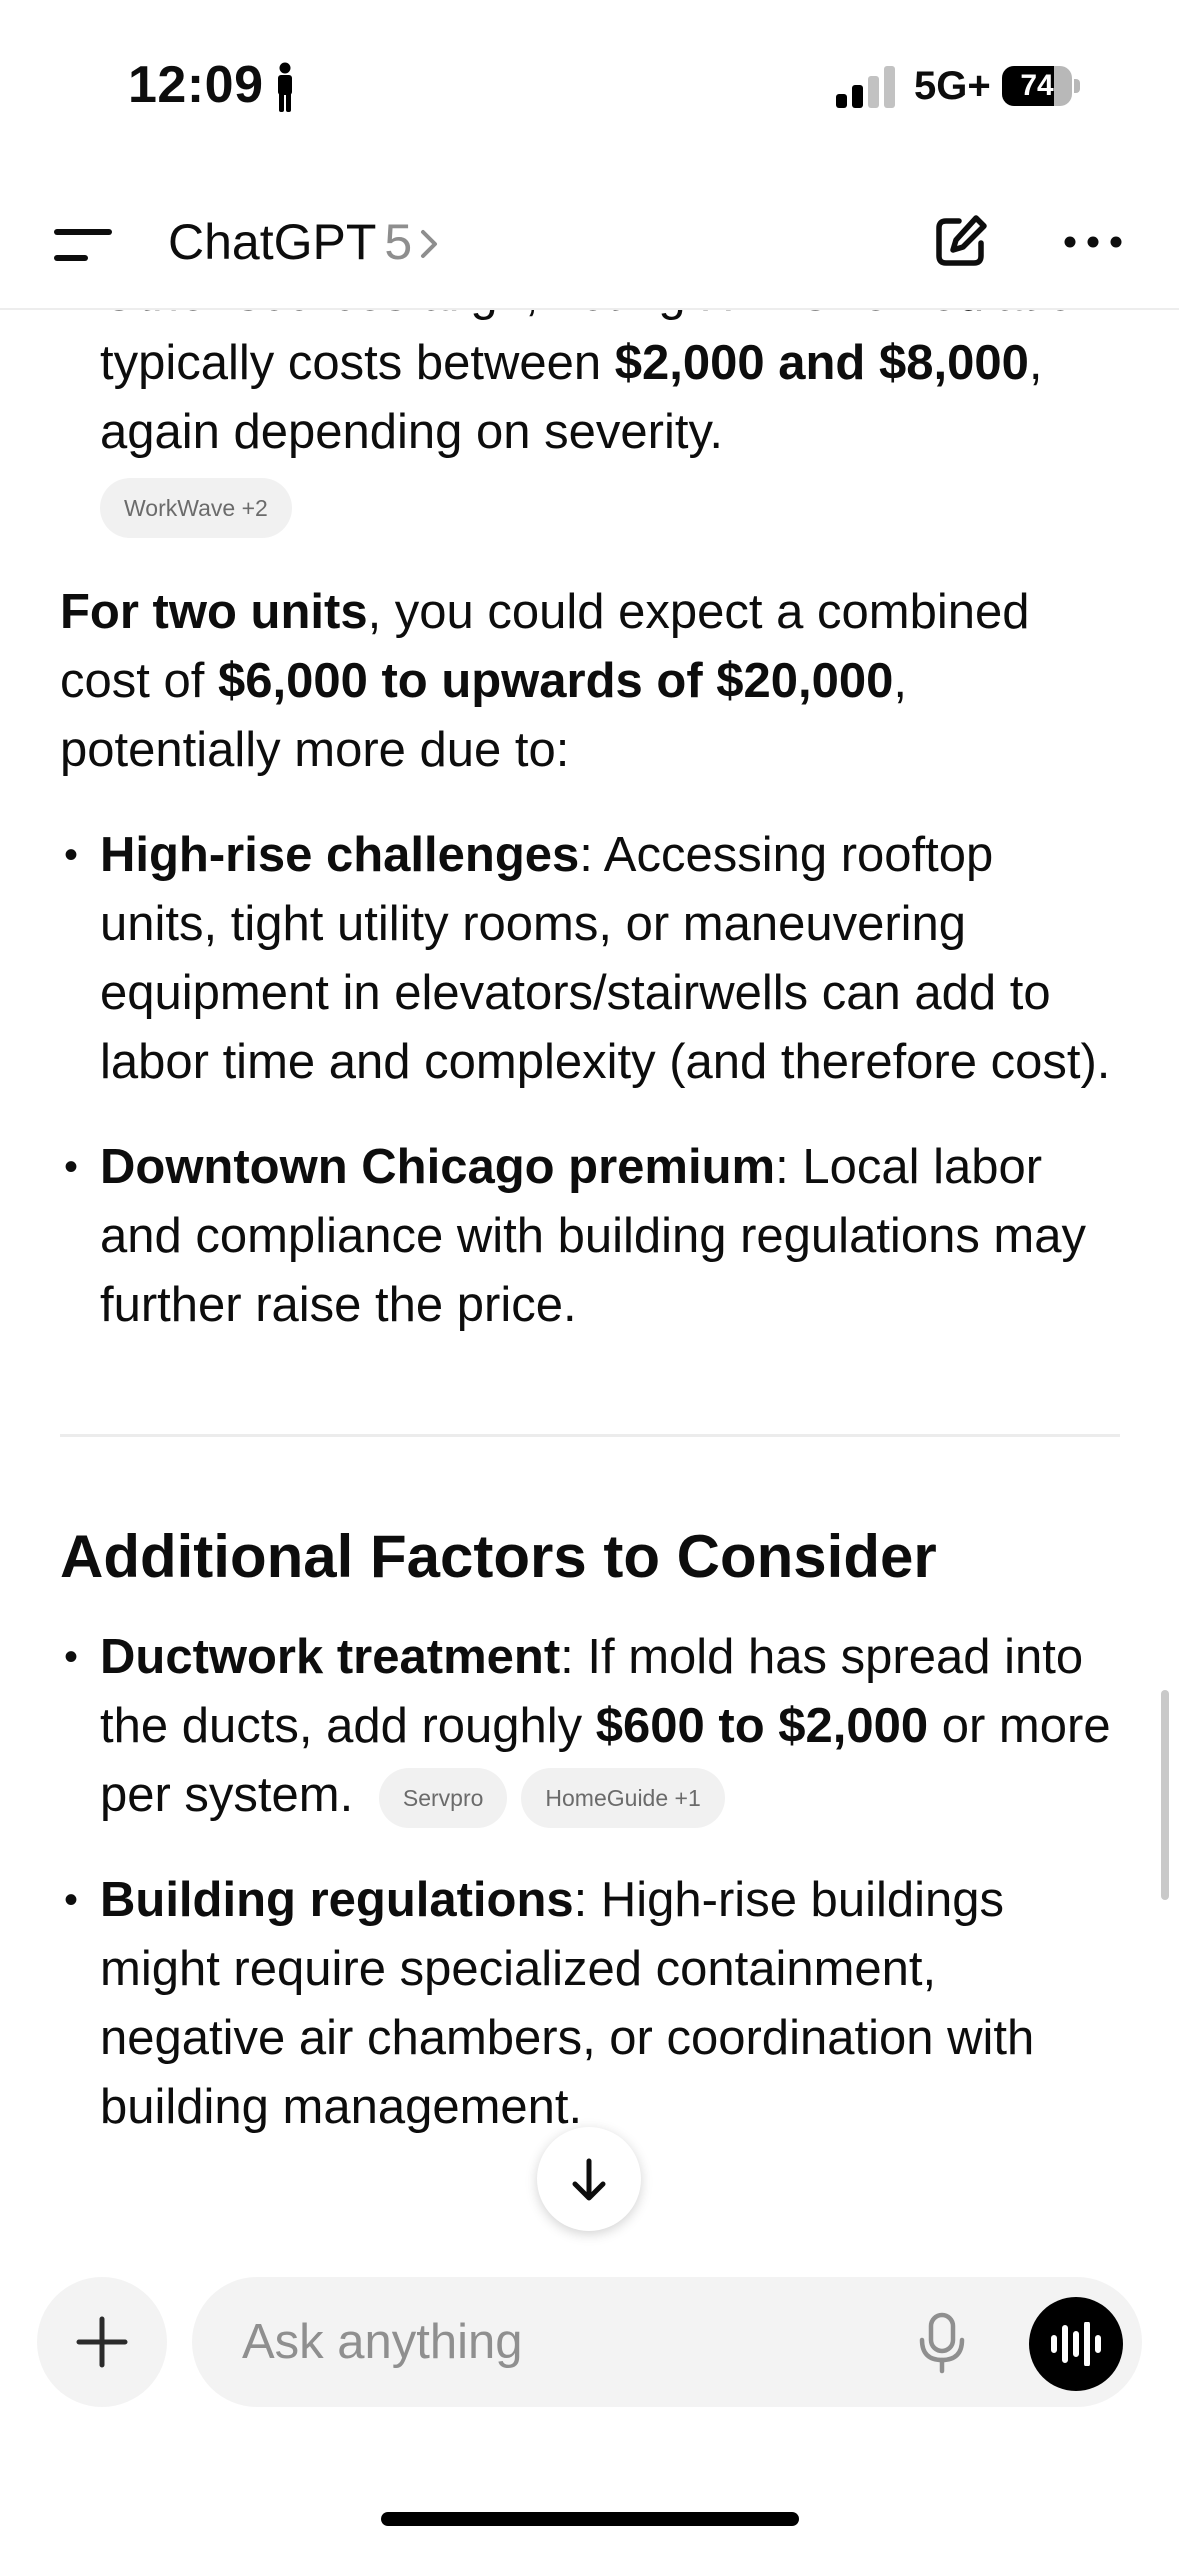 The width and height of the screenshot is (1179, 2556). What do you see at coordinates (272, 242) in the screenshot?
I see `app-title: ChatGPT` at bounding box center [272, 242].